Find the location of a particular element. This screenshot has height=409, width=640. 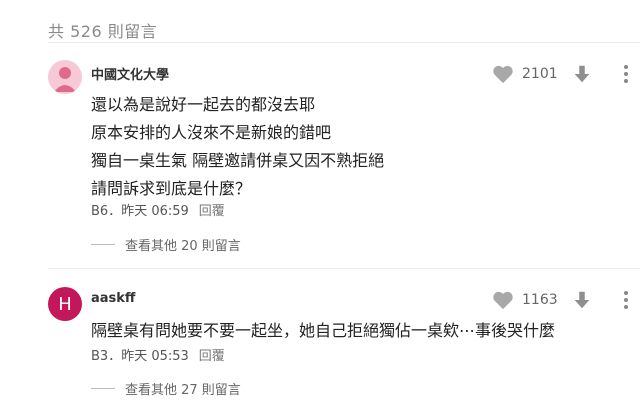

comment-meta: B6．昨天 06:59 回覆 is located at coordinates (158, 209).